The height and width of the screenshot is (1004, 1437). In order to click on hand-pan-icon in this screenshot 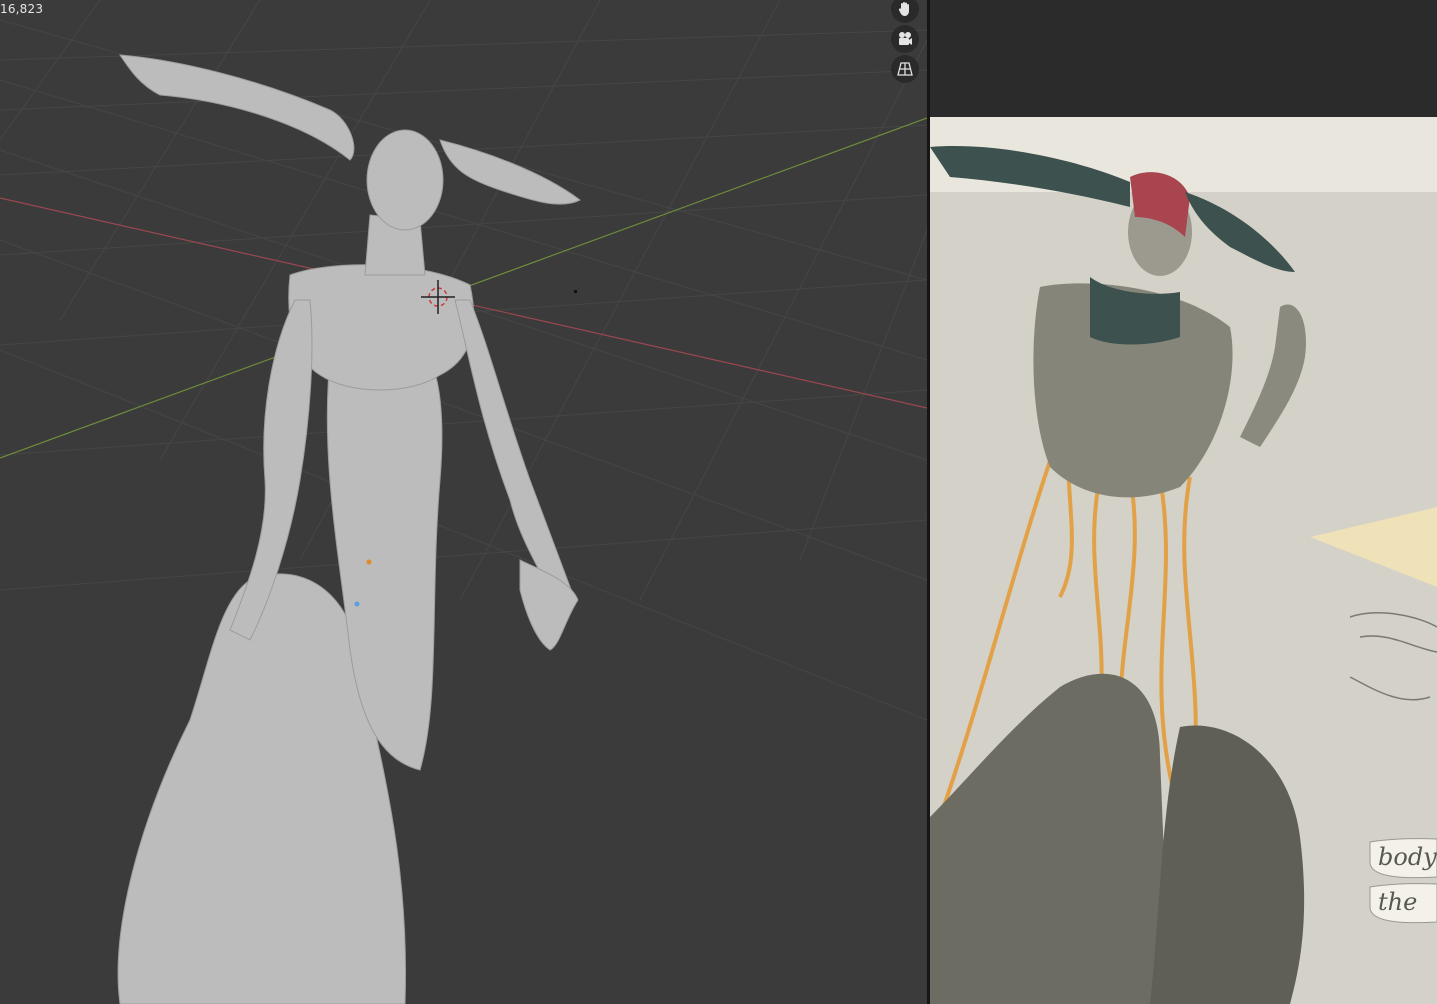, I will do `click(903, 9)`.